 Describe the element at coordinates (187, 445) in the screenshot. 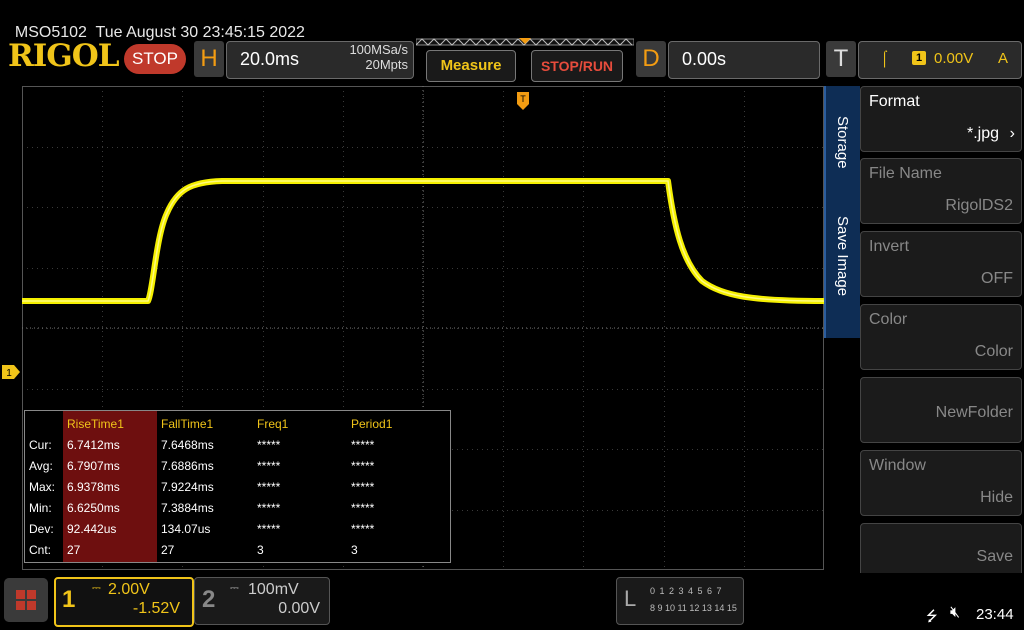

I see `meas-cell: 7.6468ms` at that location.